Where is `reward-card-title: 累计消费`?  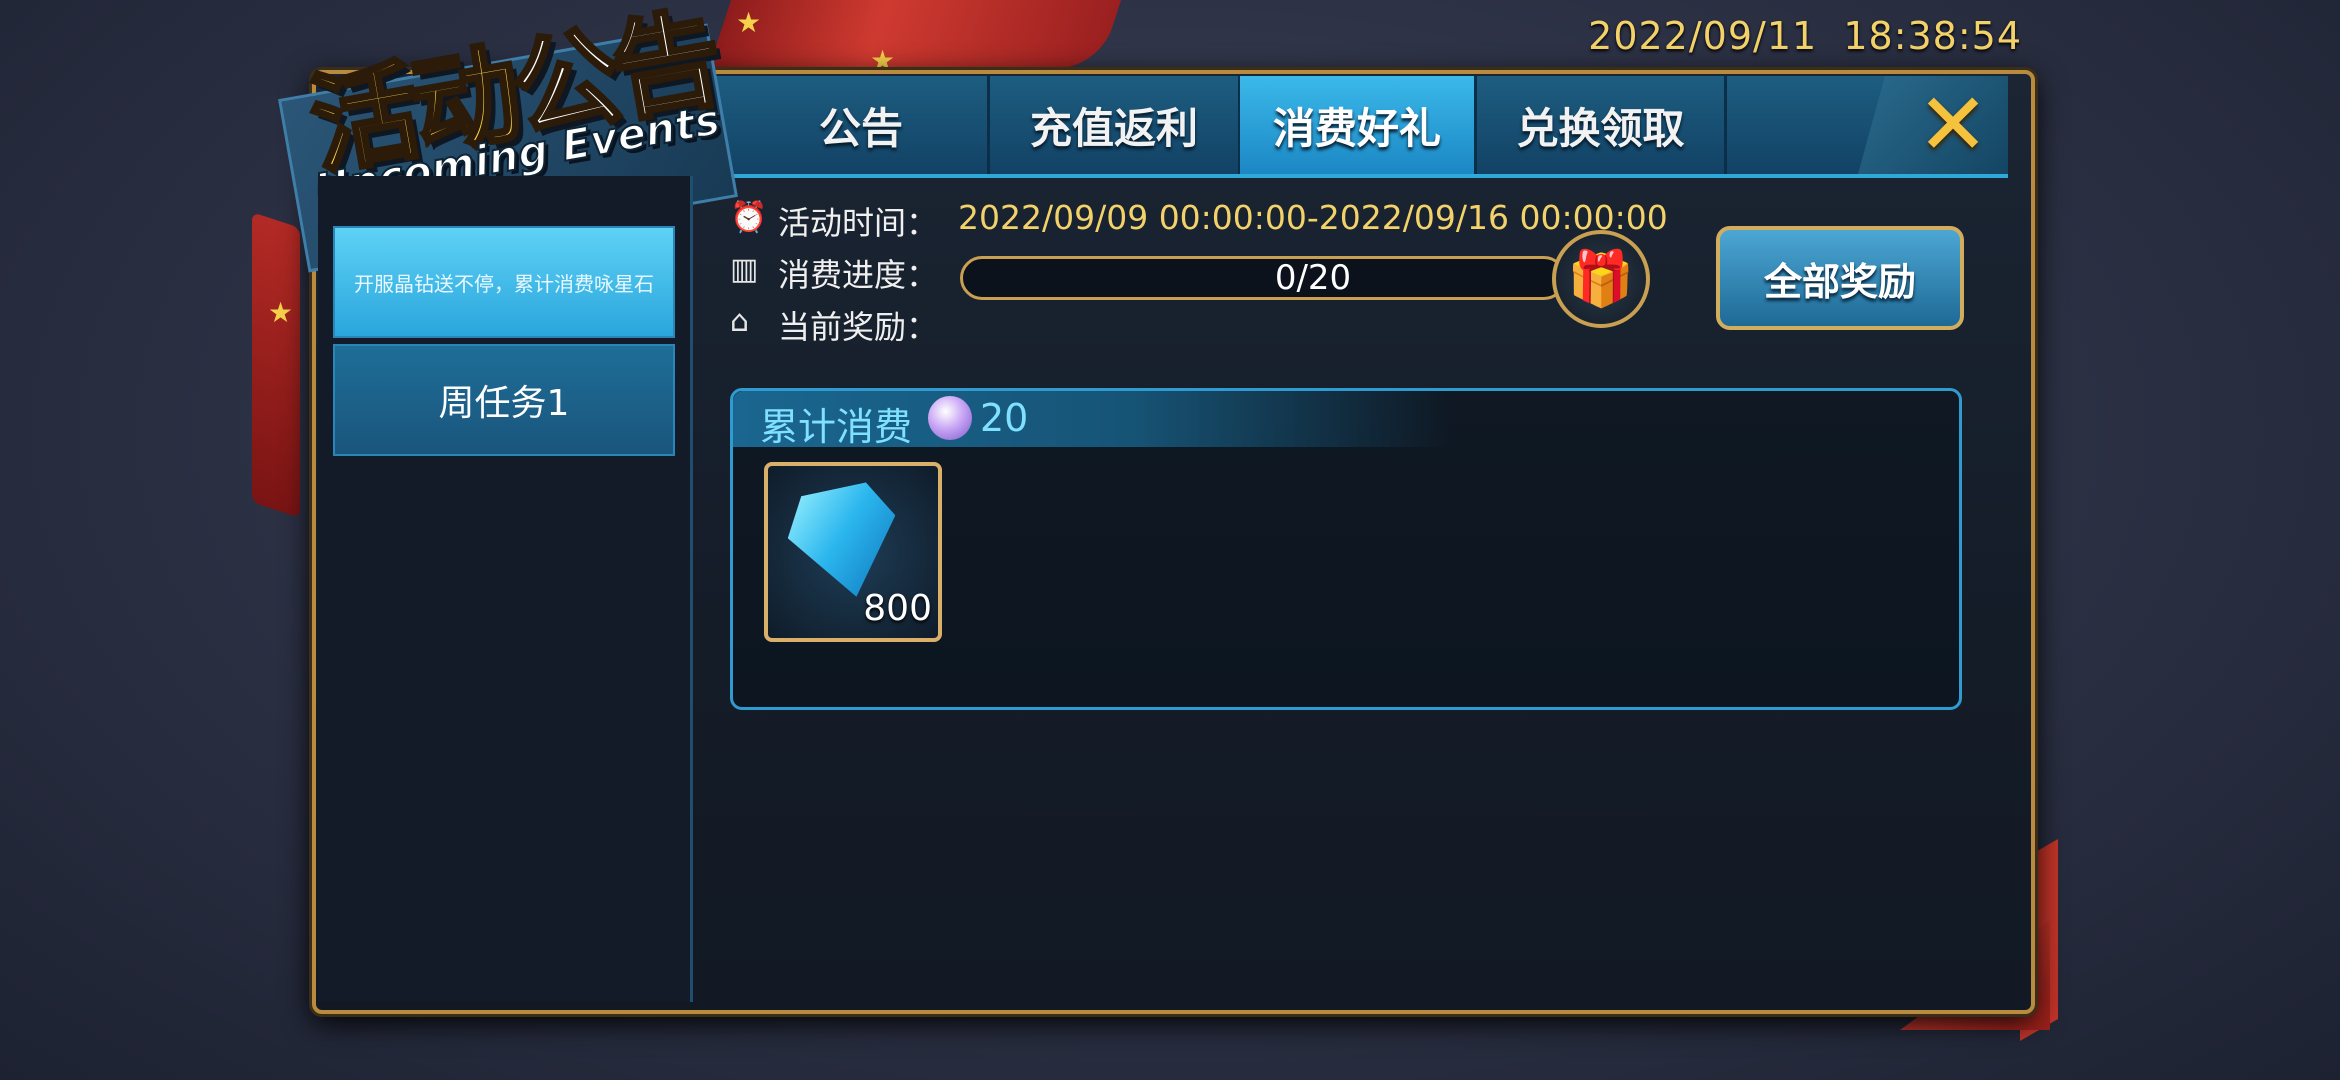
reward-card-title: 累计消费 is located at coordinates (836, 427).